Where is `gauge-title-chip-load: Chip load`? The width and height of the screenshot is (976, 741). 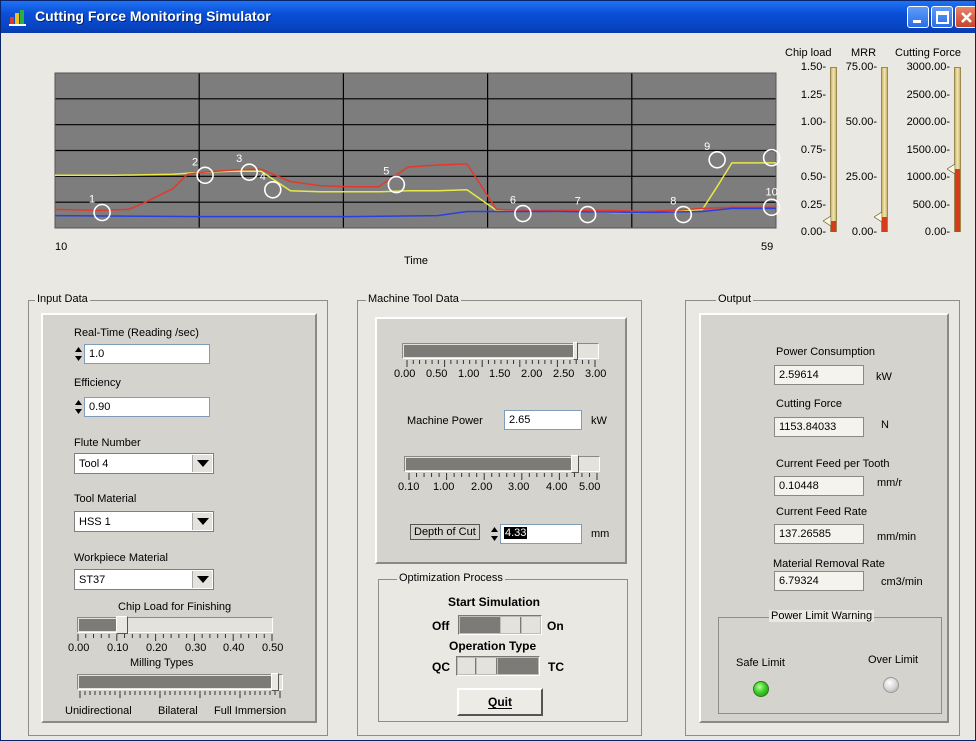 gauge-title-chip-load: Chip load is located at coordinates (808, 53).